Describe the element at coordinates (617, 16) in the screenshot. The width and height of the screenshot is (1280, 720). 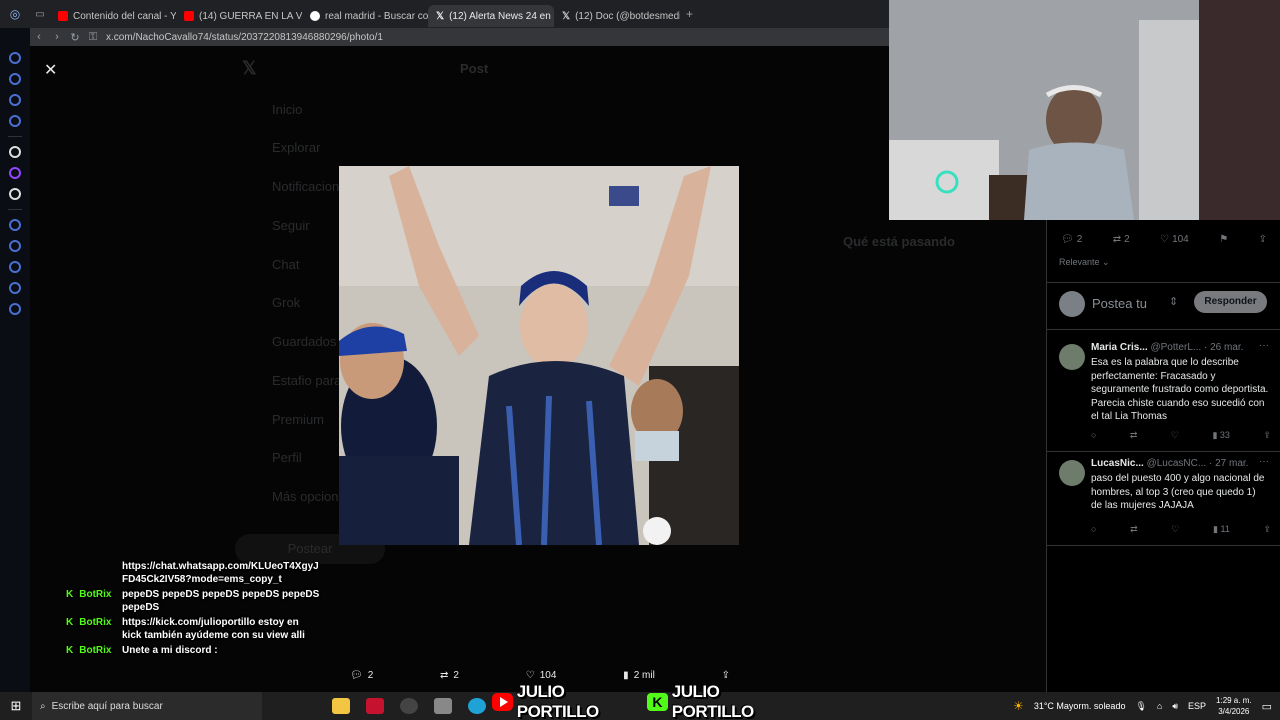
I see `tab-doc: 𝕏(12) Doc (@botdesmedido` at that location.